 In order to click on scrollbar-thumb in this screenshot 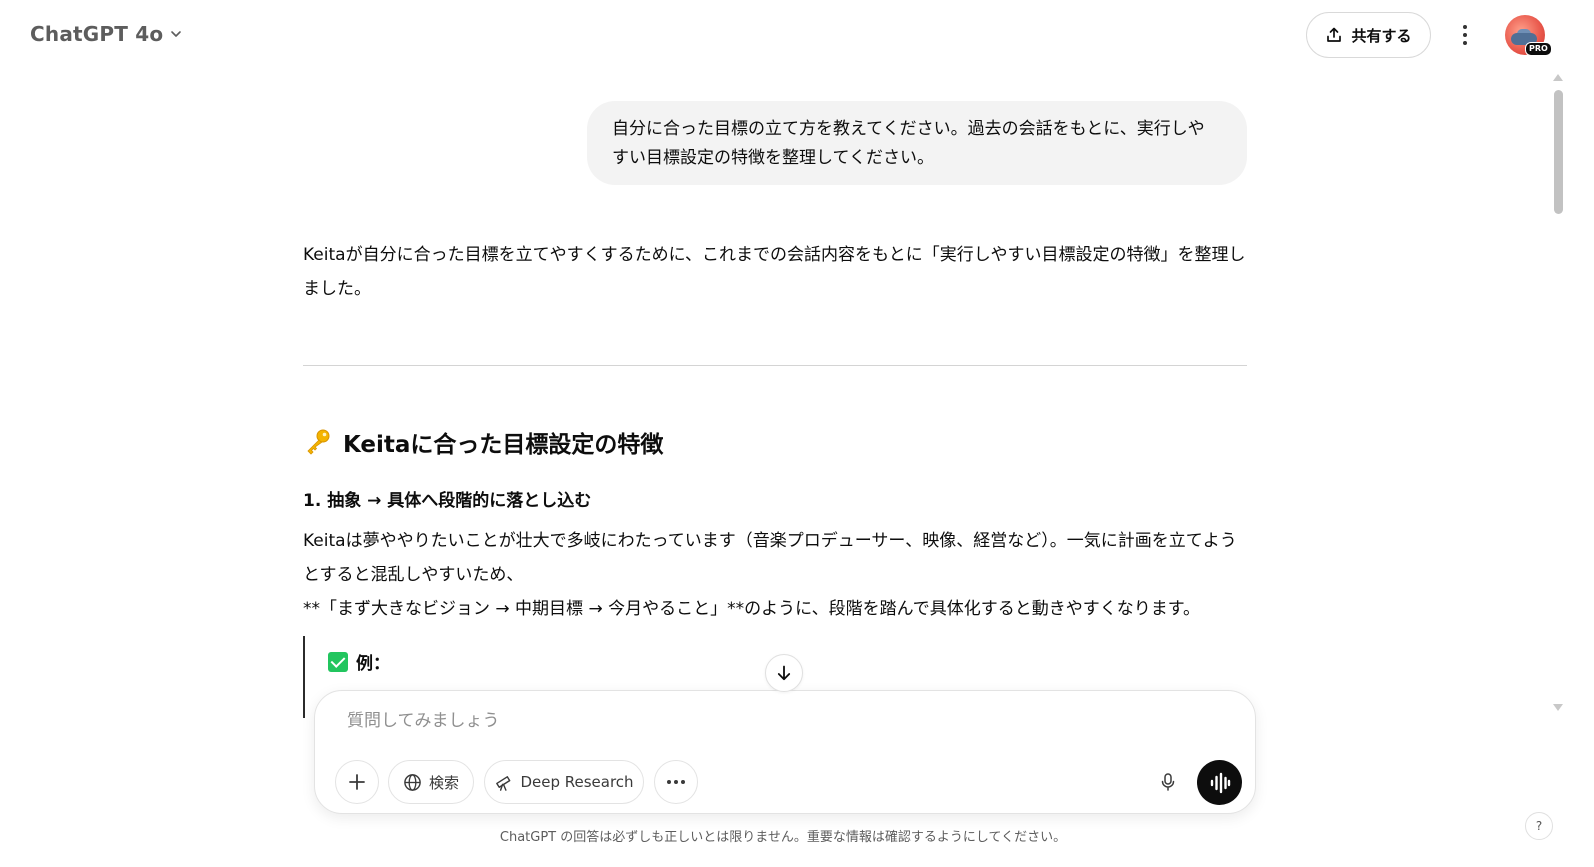, I will do `click(1558, 152)`.